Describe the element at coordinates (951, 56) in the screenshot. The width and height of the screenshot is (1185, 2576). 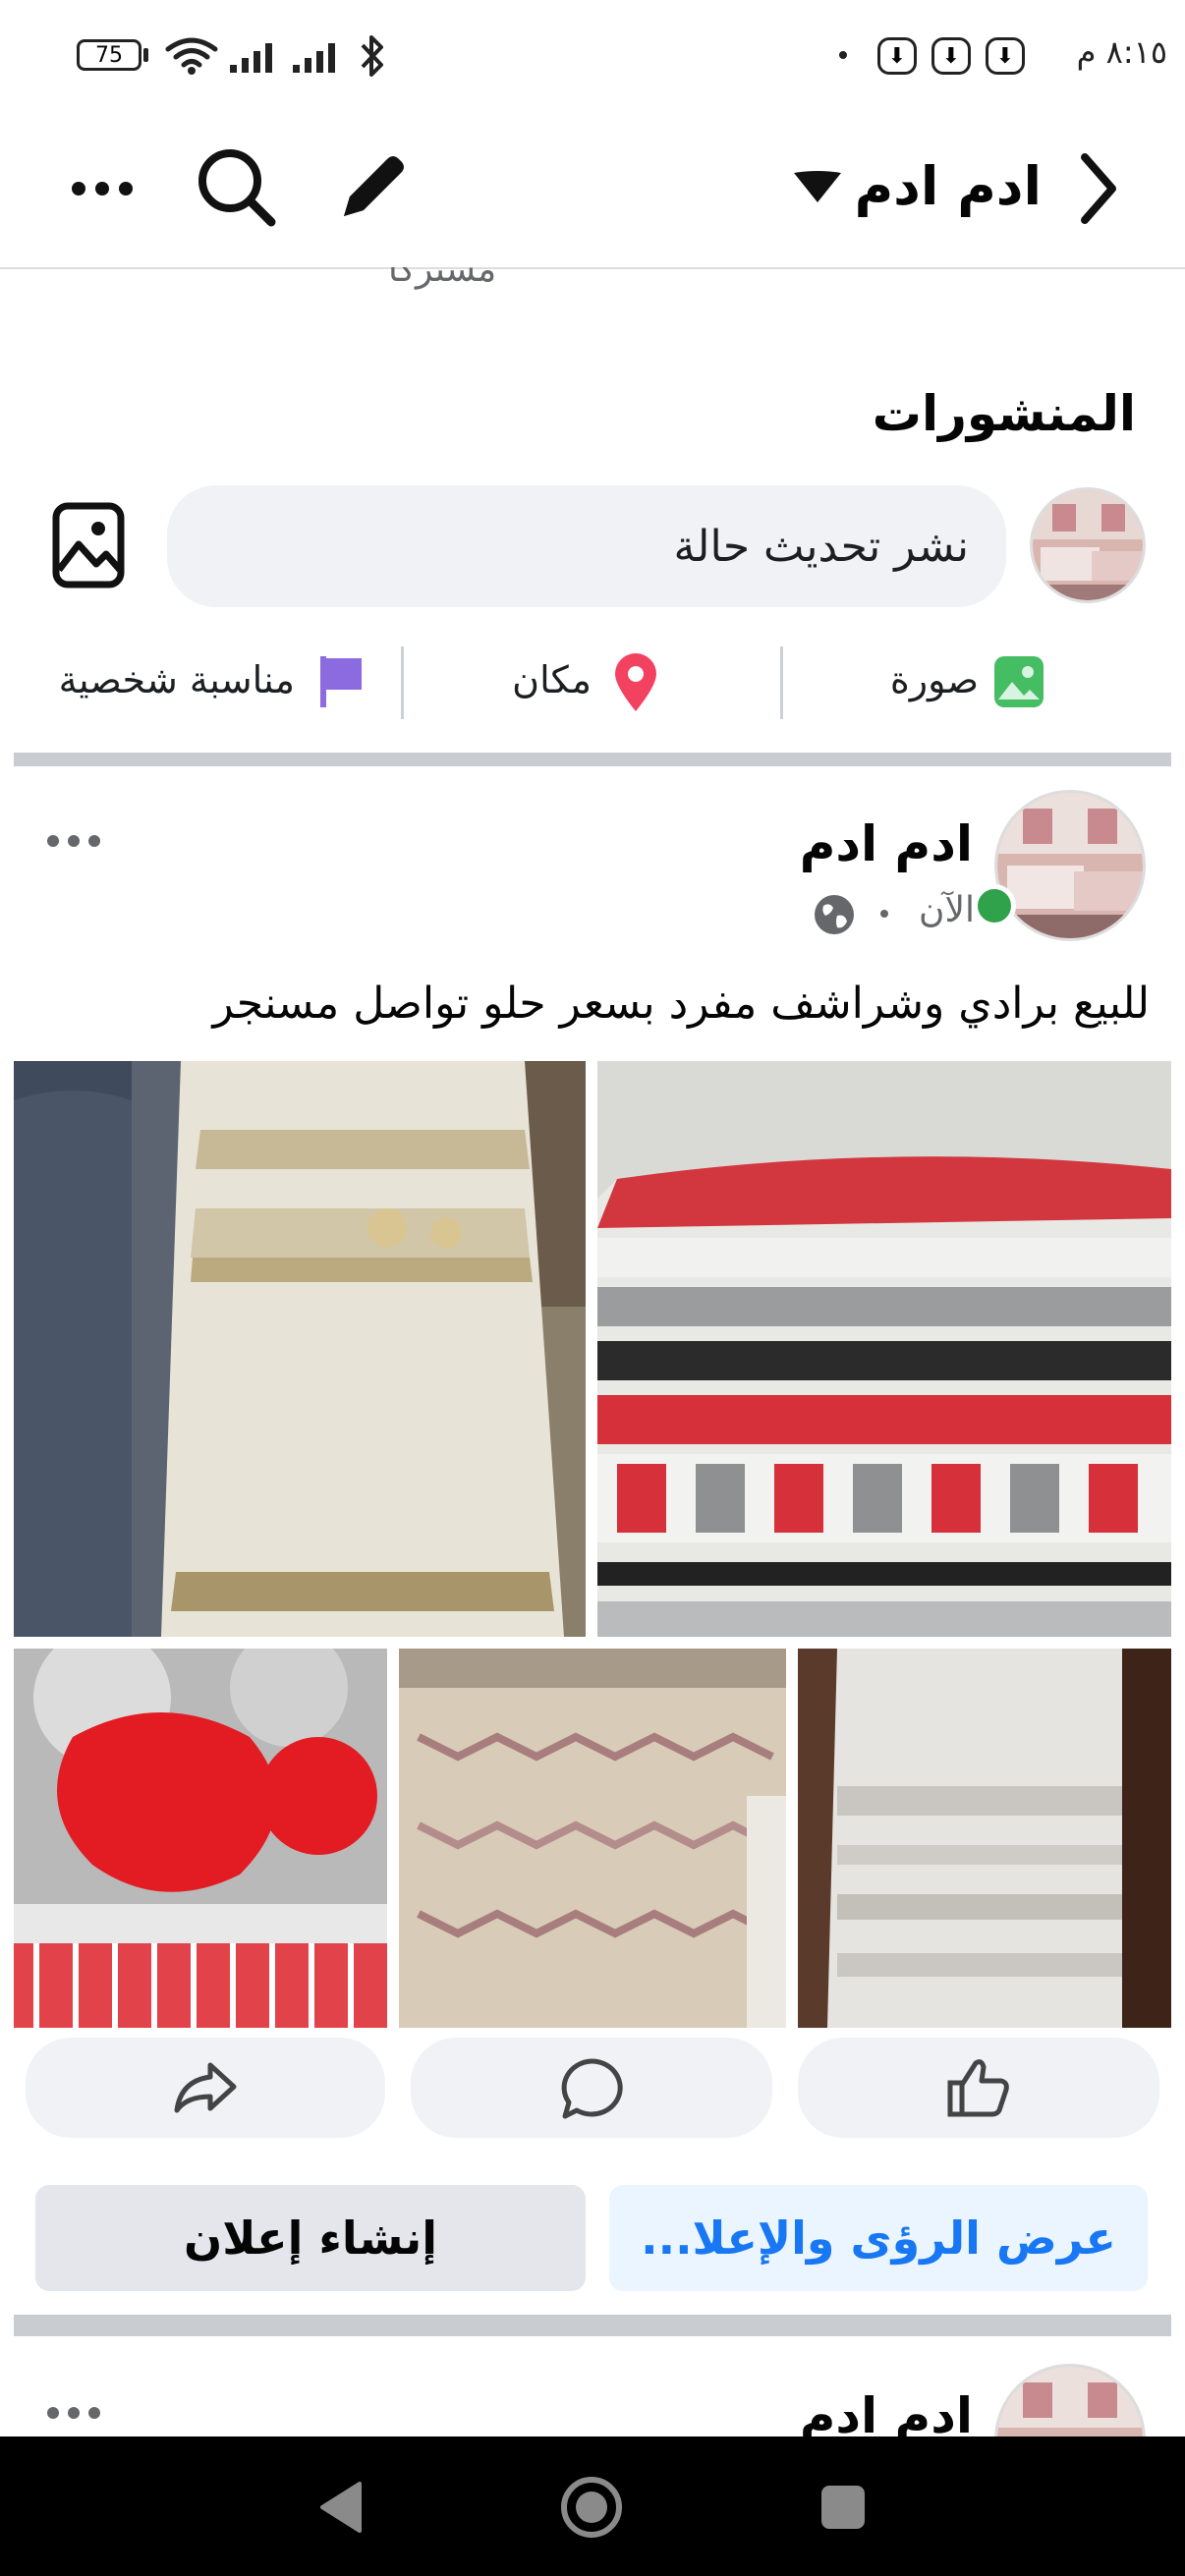
I see `download-icon-2: ⬇` at that location.